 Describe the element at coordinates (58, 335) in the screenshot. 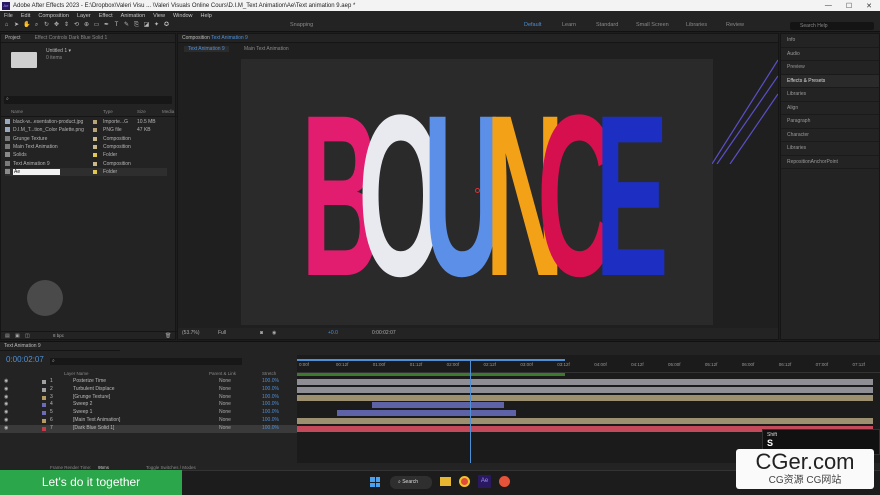

I see `bpc-label: 8 bpc` at that location.